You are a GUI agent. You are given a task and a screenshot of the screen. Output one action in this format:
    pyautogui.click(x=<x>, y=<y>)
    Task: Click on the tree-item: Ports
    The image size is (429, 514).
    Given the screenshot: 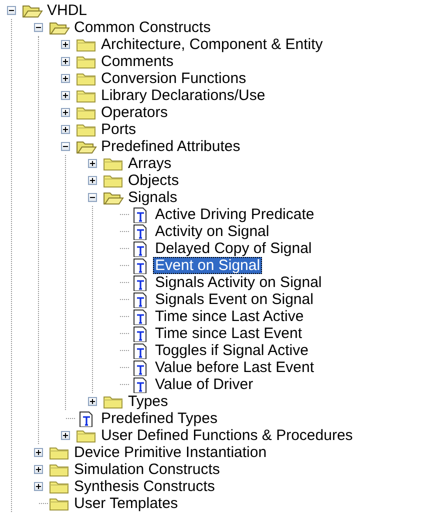 What is the action you would take?
    pyautogui.click(x=118, y=129)
    